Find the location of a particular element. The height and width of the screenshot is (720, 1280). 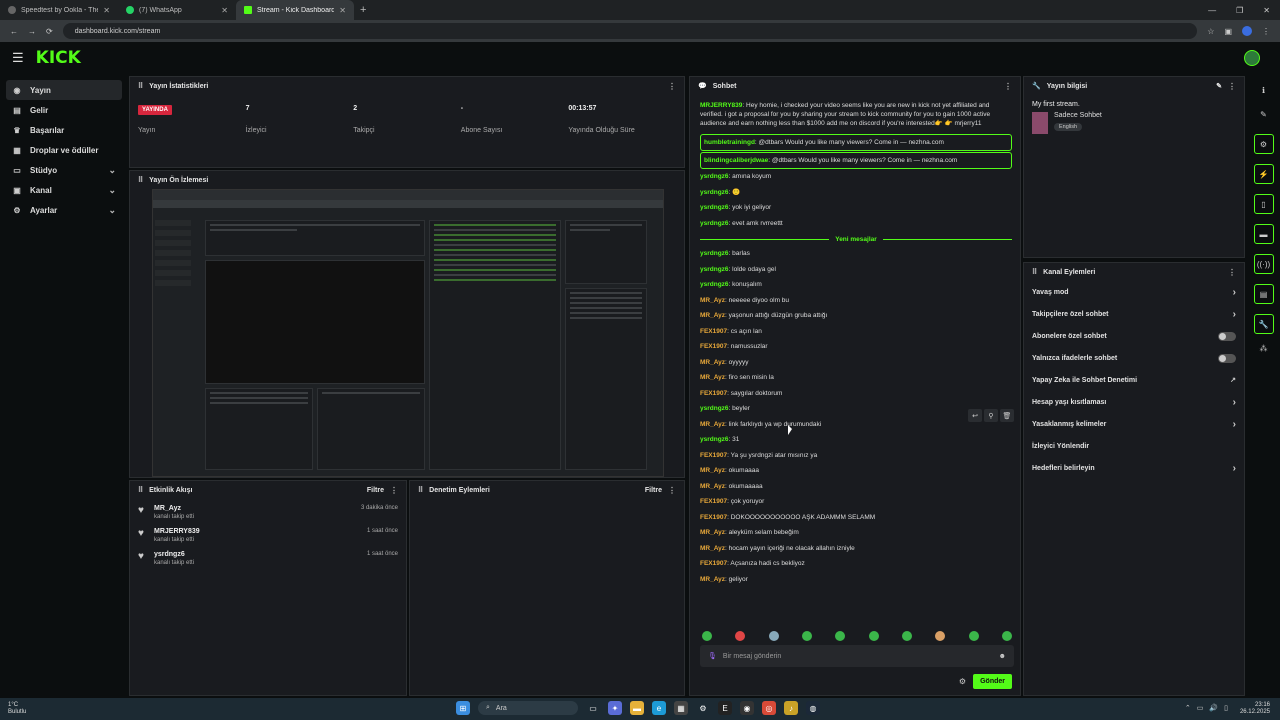

pin-icon: ⚲ is located at coordinates (991, 415).